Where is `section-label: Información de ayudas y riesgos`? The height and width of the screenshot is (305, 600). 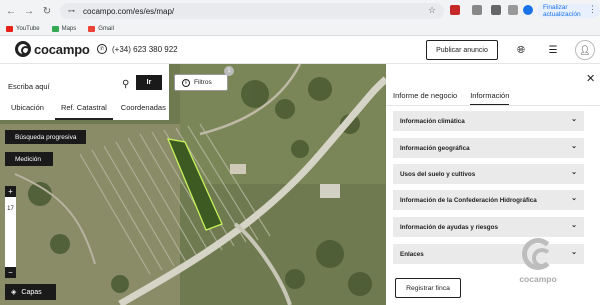 section-label: Información de ayudas y riesgos is located at coordinates (449, 227).